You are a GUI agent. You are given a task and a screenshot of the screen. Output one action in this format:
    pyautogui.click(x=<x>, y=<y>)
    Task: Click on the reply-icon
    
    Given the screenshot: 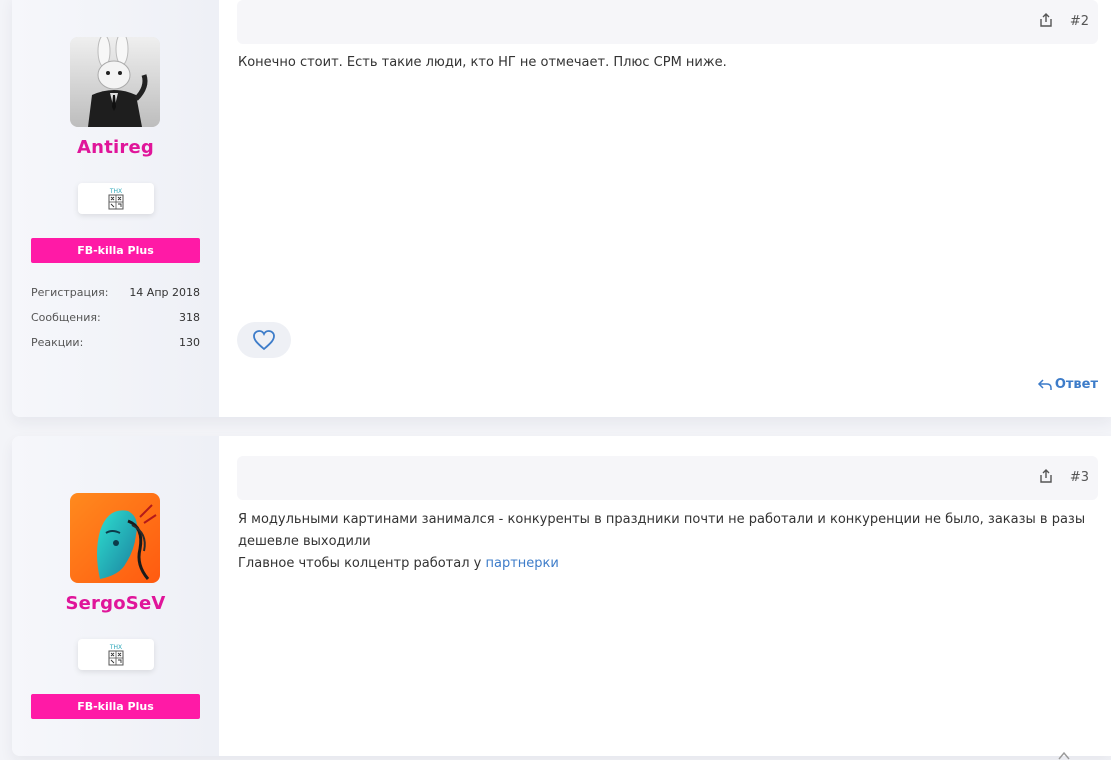 What is the action you would take?
    pyautogui.click(x=1044, y=384)
    